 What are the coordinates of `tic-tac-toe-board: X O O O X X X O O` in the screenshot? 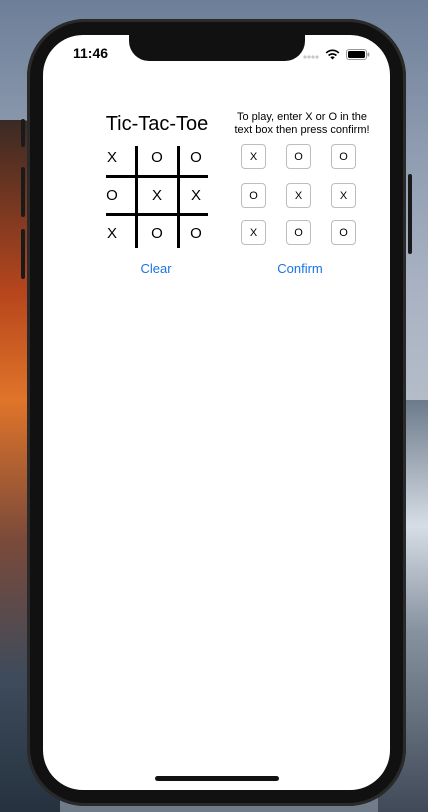 It's located at (157, 196).